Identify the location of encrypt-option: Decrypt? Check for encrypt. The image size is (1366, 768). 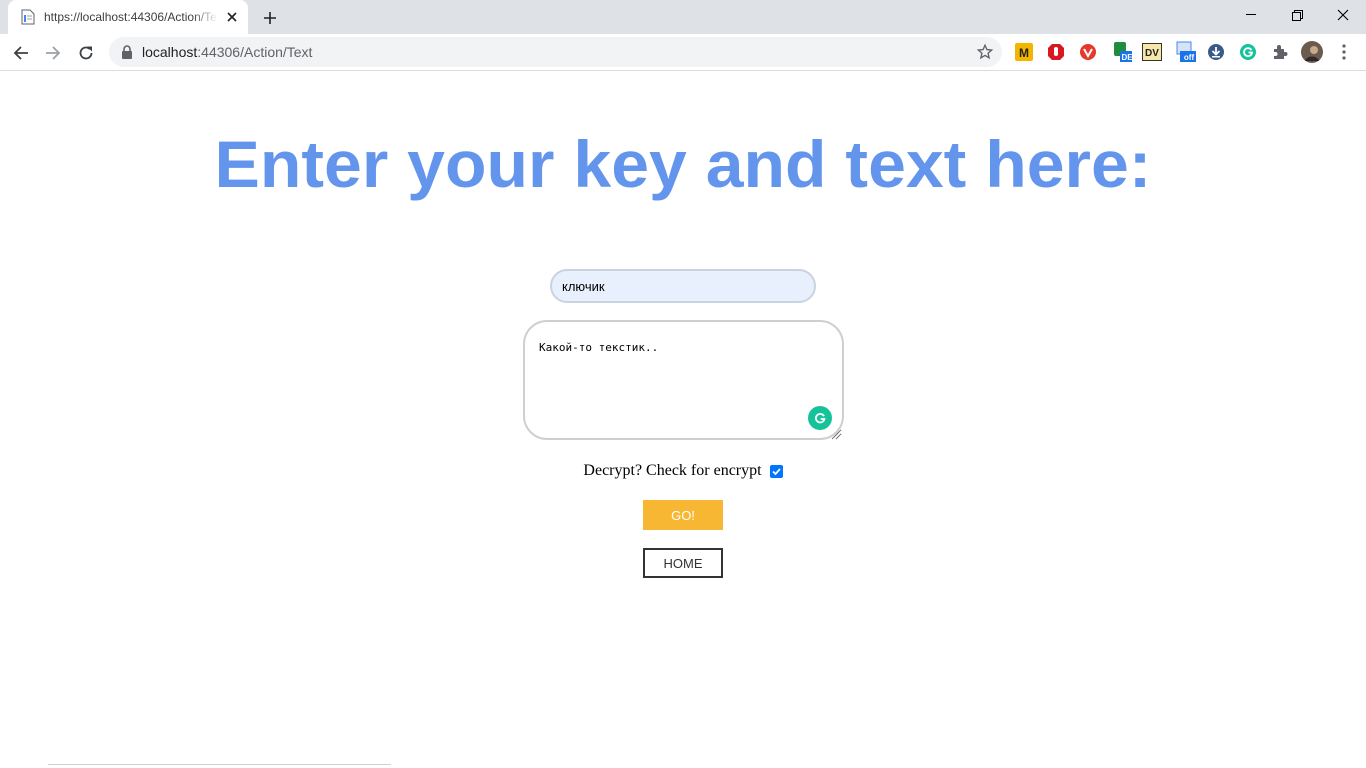
(683, 471).